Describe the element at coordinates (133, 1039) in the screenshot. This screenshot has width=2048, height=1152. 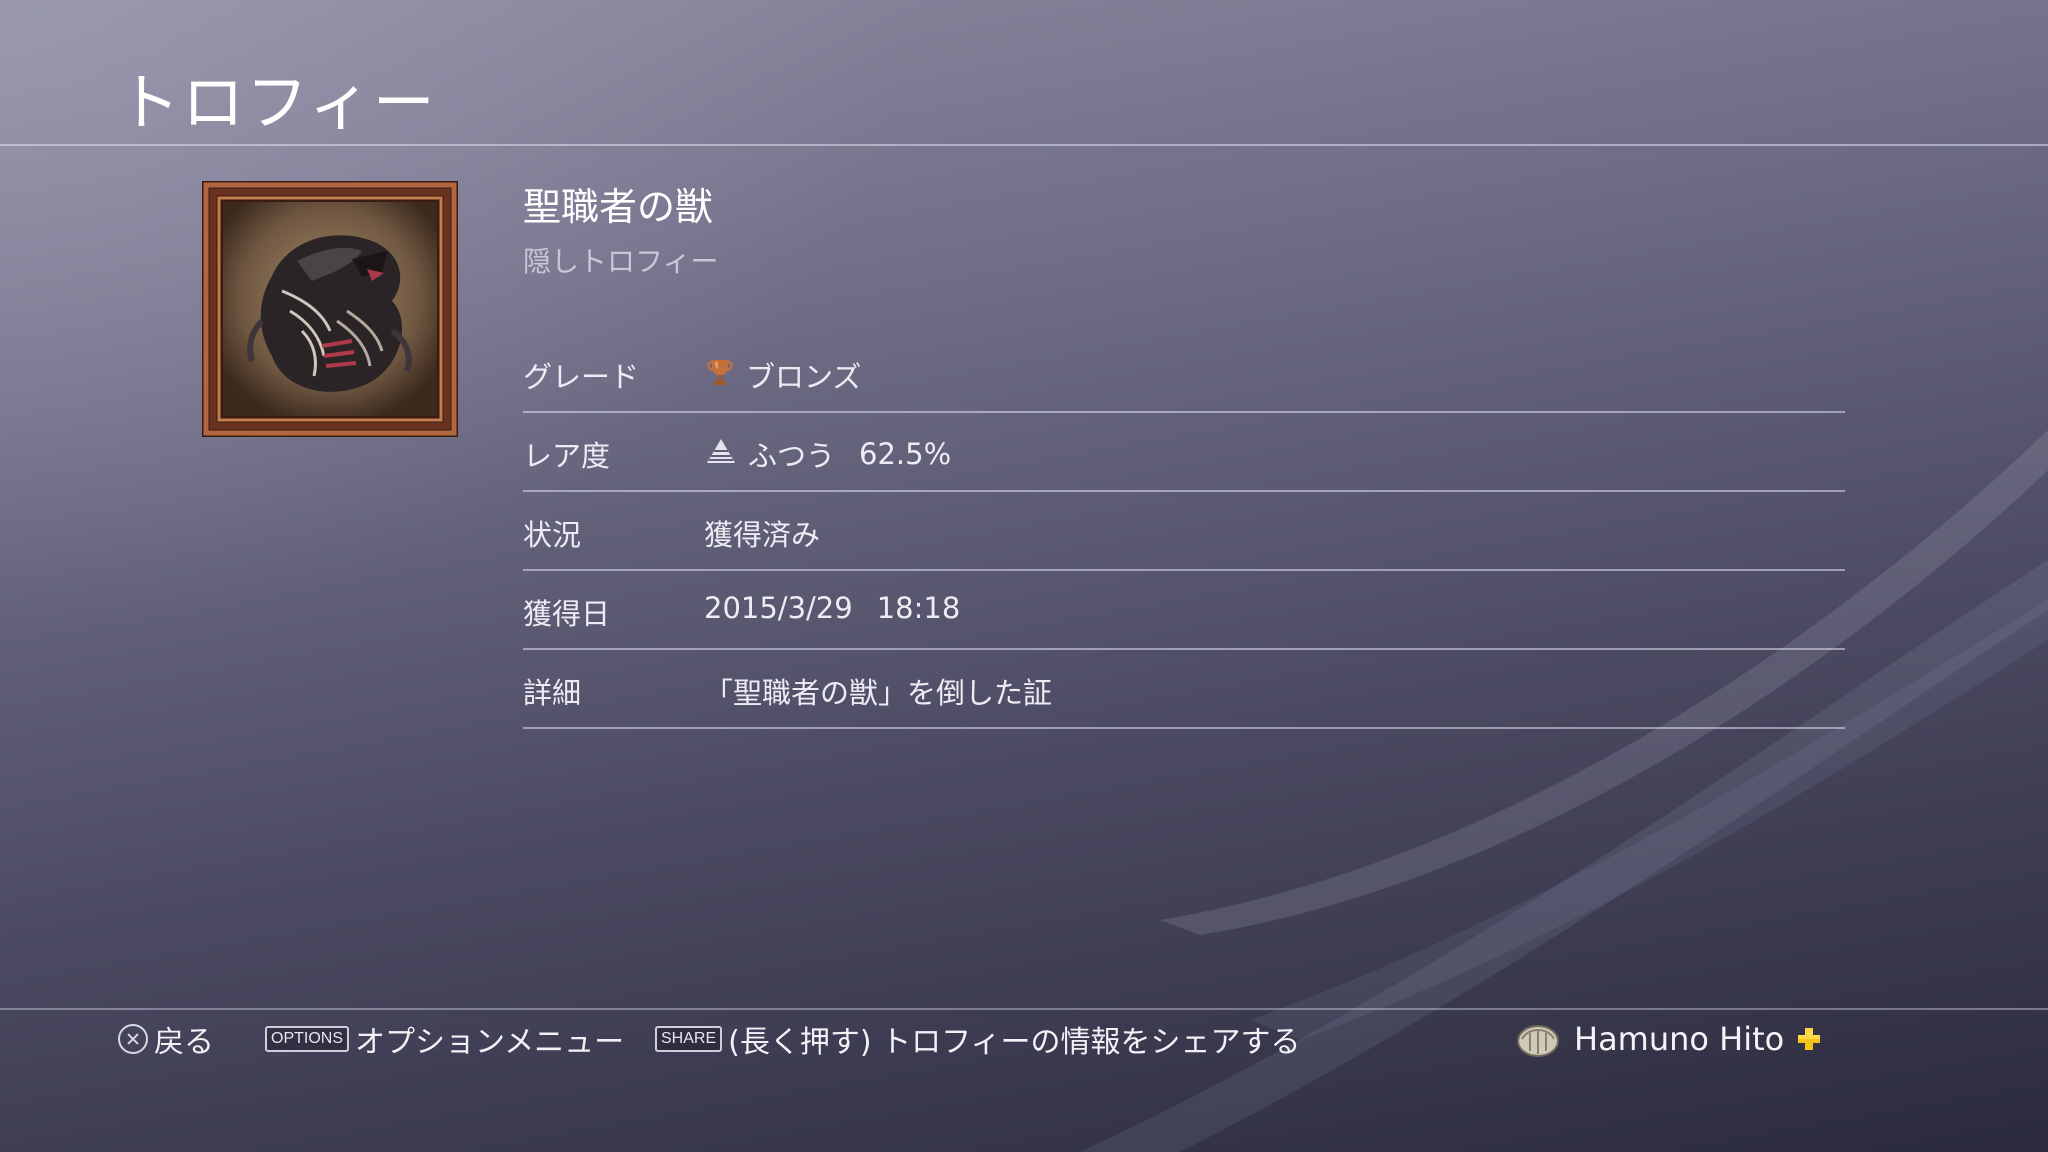
I see `cross-button-icon` at that location.